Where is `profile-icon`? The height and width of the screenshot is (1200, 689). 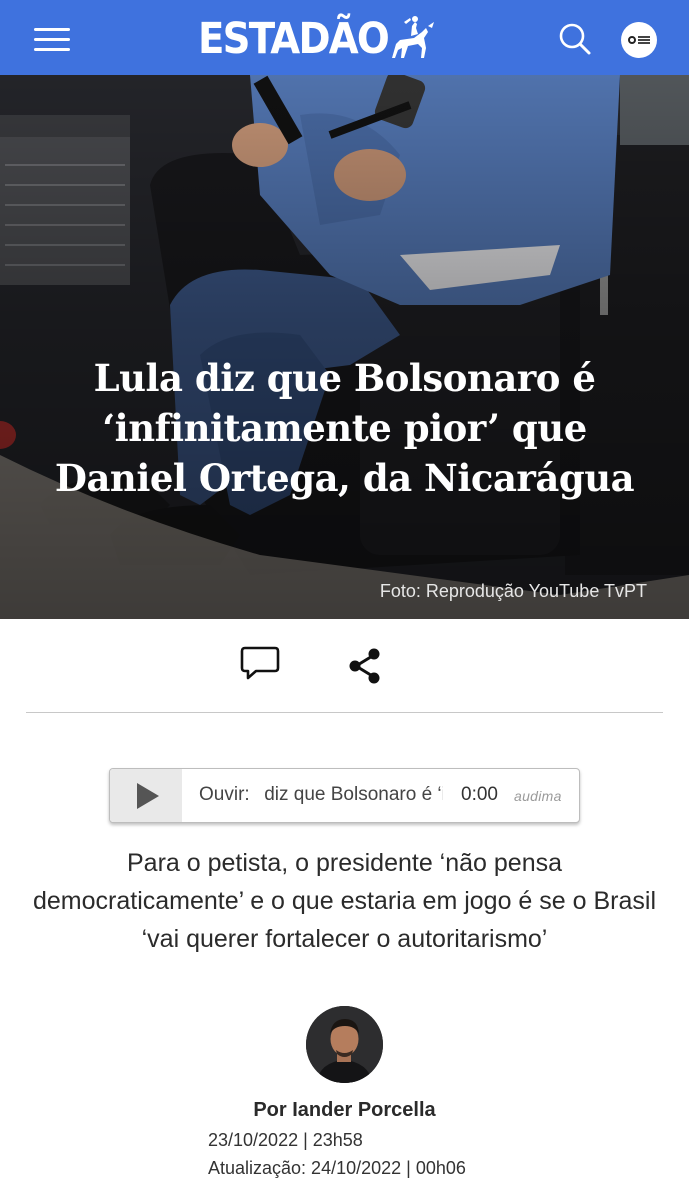 profile-icon is located at coordinates (639, 40).